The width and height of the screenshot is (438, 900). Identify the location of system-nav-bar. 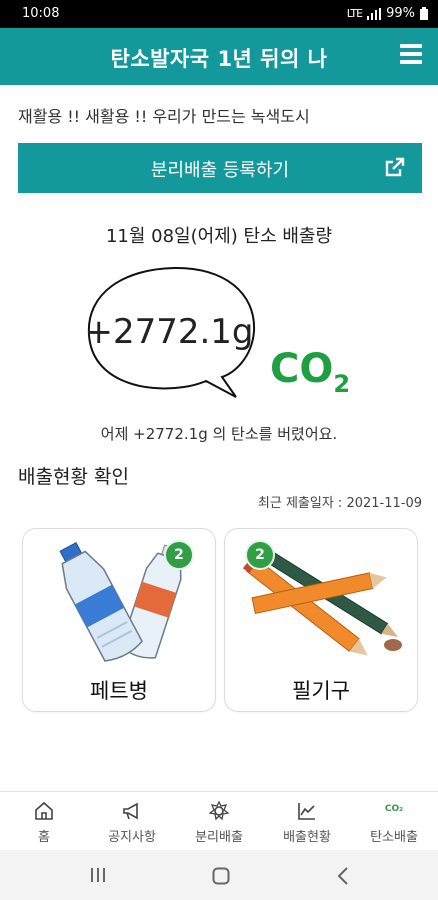
(219, 875).